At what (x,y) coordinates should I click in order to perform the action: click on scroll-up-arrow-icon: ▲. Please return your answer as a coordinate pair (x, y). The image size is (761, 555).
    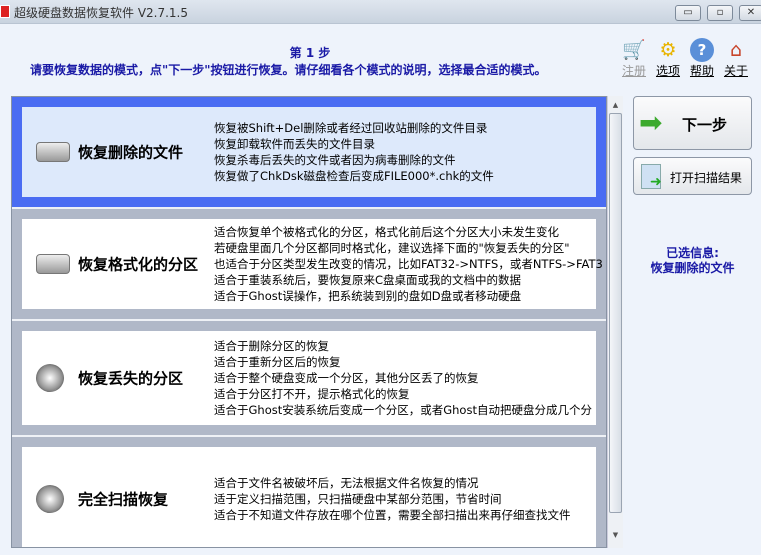
    Looking at the image, I should click on (615, 105).